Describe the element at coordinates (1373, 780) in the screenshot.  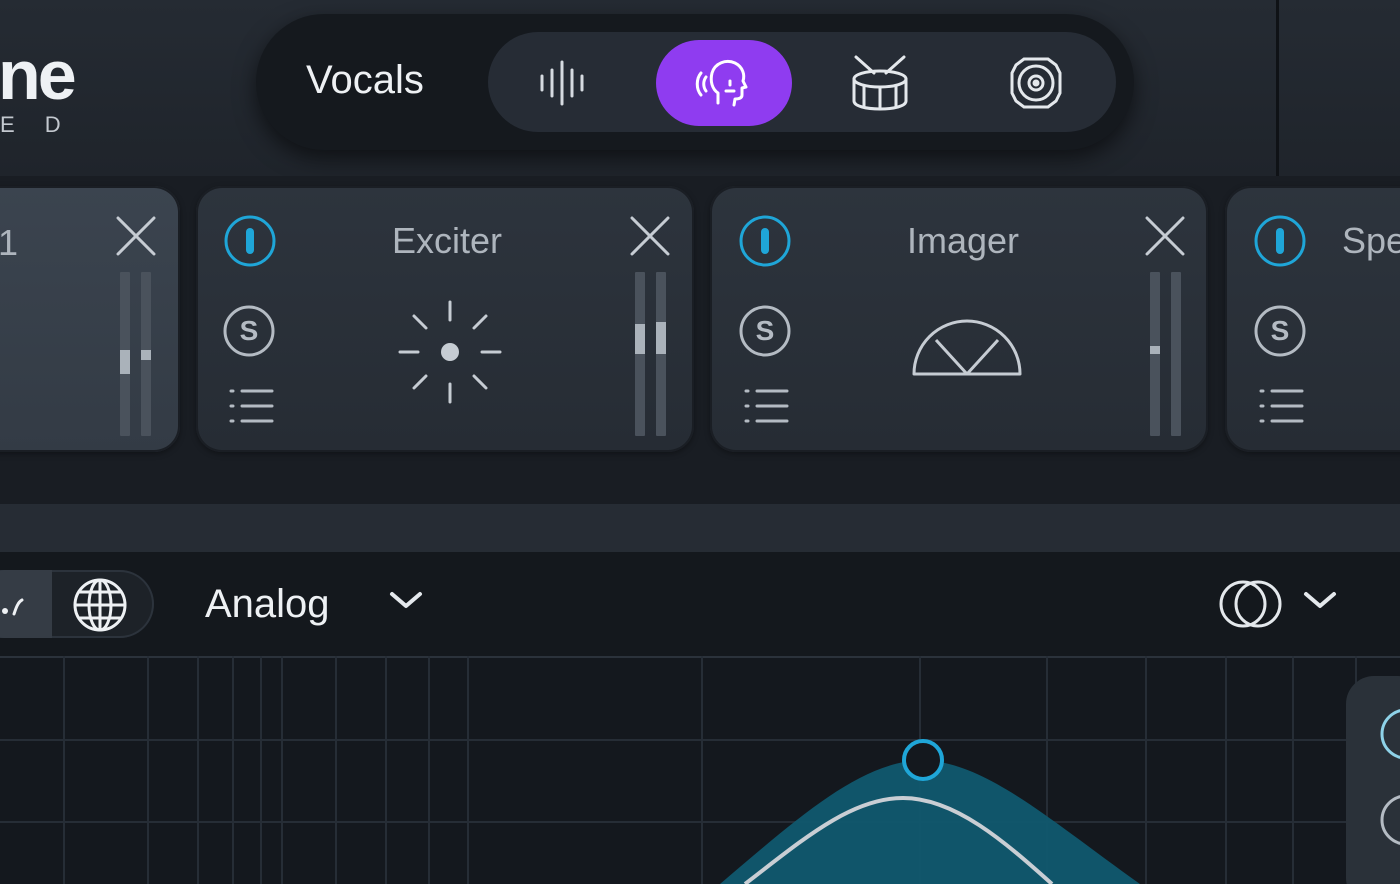
I see `band-side-panel` at that location.